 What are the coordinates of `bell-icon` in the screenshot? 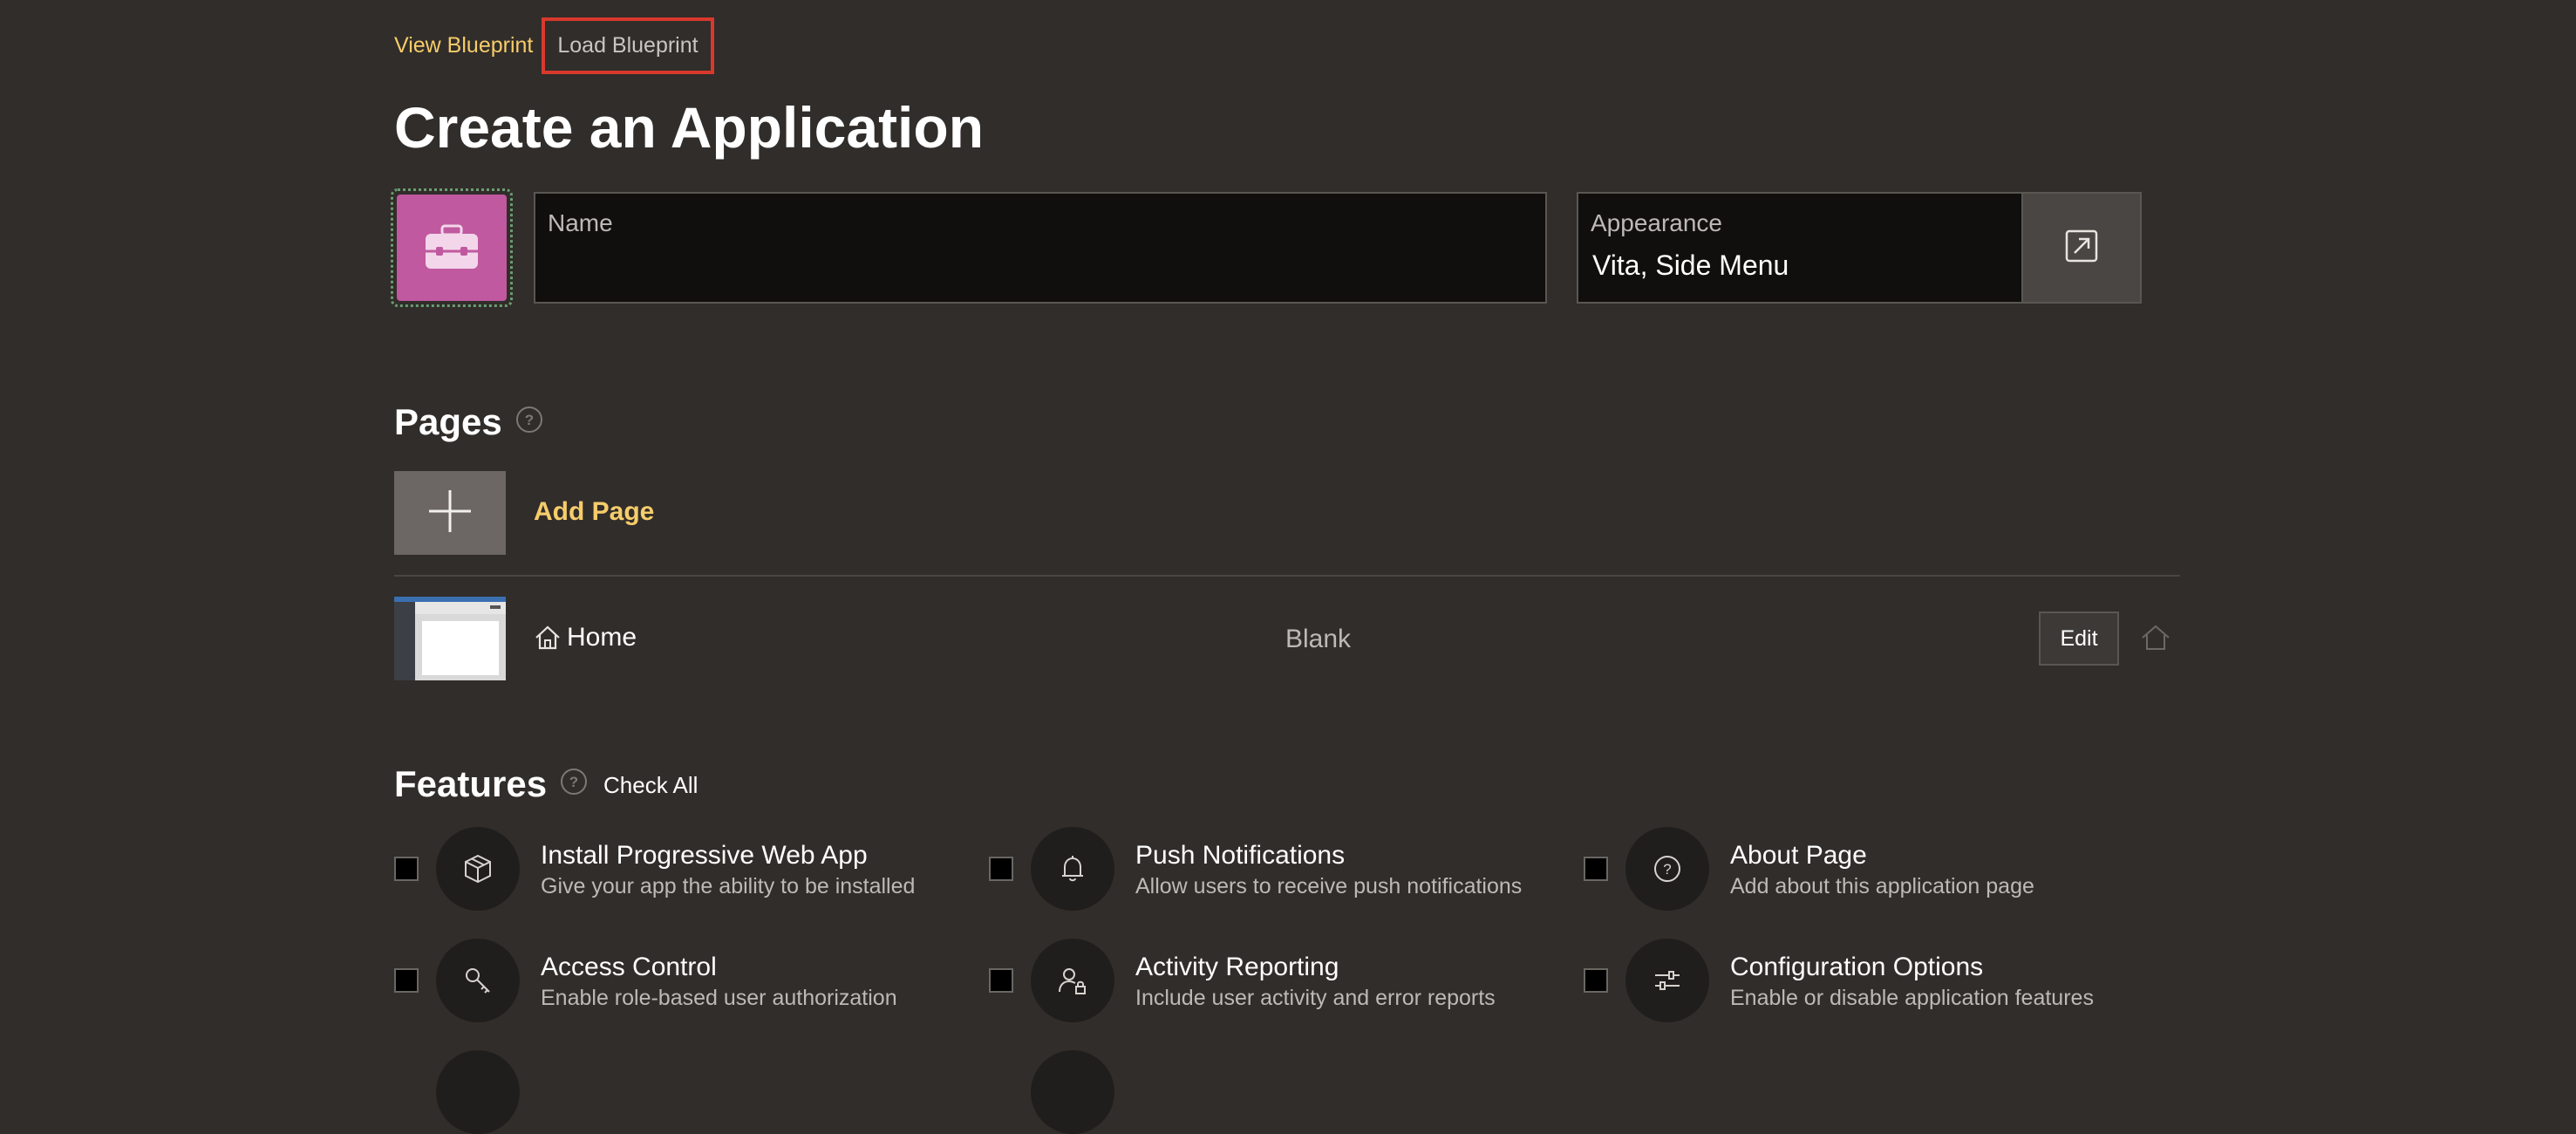 It's located at (1073, 869).